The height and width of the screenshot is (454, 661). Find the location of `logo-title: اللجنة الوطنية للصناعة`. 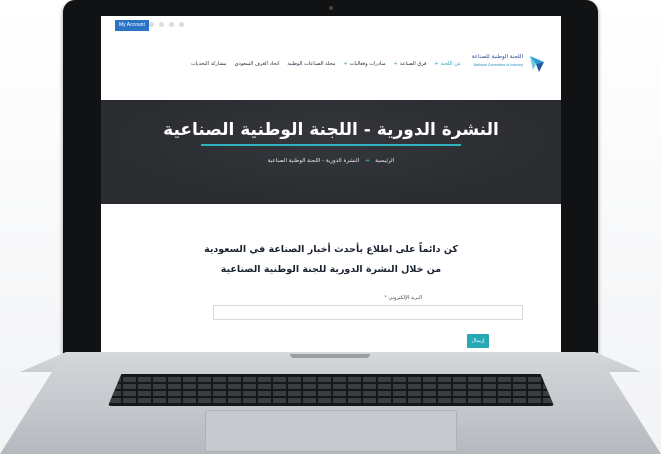

logo-title: اللجنة الوطنية للصناعة is located at coordinates (497, 57).